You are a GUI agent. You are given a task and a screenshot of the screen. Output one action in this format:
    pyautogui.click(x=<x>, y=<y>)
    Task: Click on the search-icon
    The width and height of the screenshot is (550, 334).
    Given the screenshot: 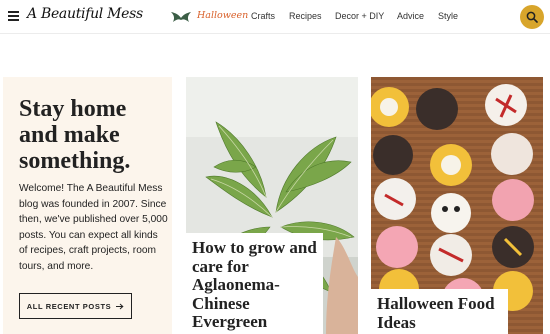 What is the action you would take?
    pyautogui.click(x=532, y=17)
    